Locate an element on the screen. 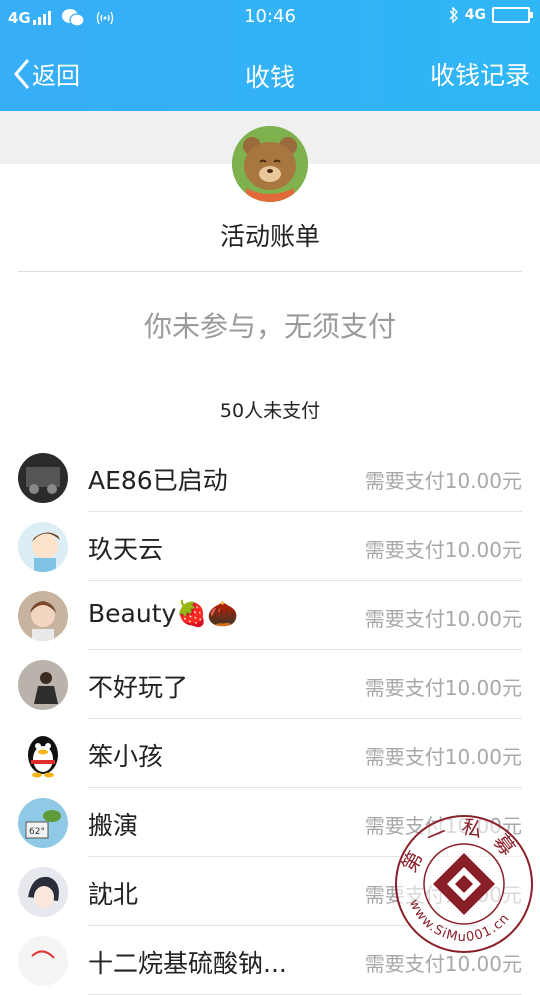 The height and width of the screenshot is (995, 540). member-name: 不好玩了 is located at coordinates (138, 687).